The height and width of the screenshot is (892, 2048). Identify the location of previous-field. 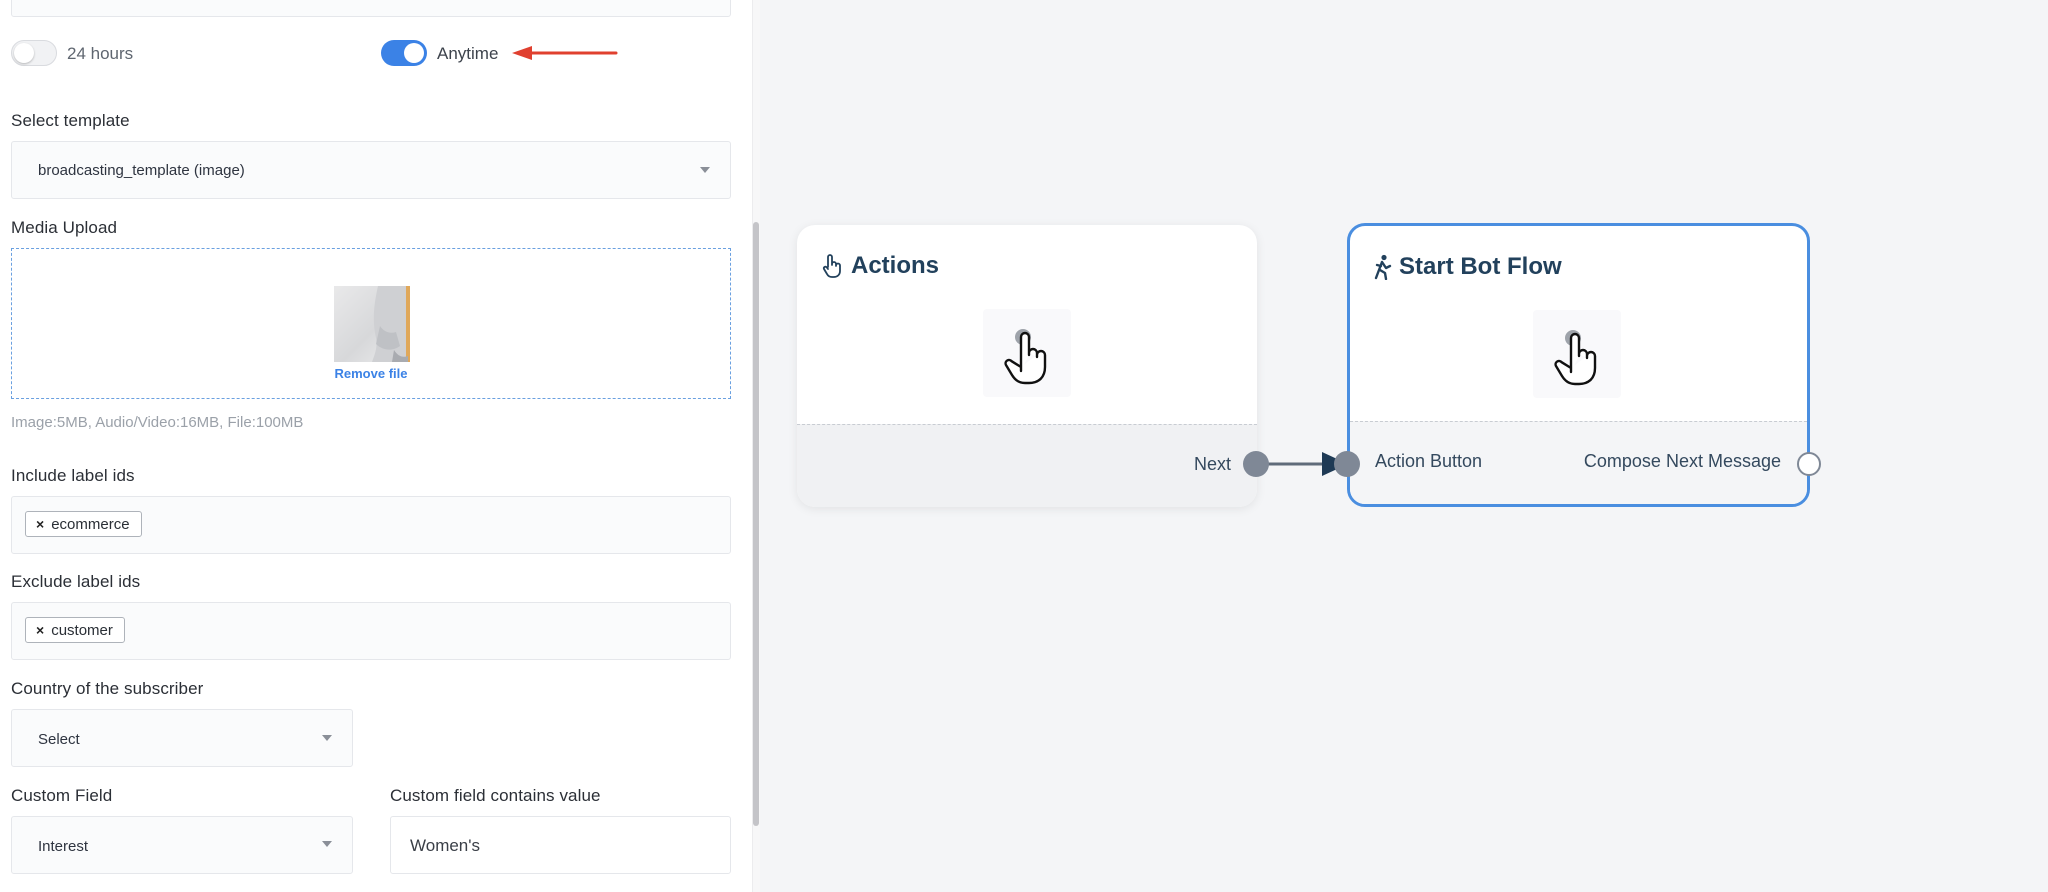
(371, 8).